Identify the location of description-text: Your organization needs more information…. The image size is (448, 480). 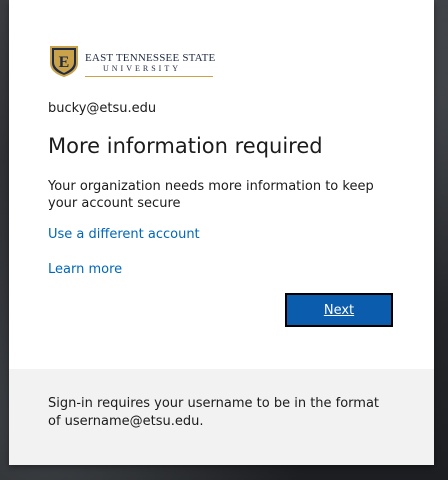
(211, 195).